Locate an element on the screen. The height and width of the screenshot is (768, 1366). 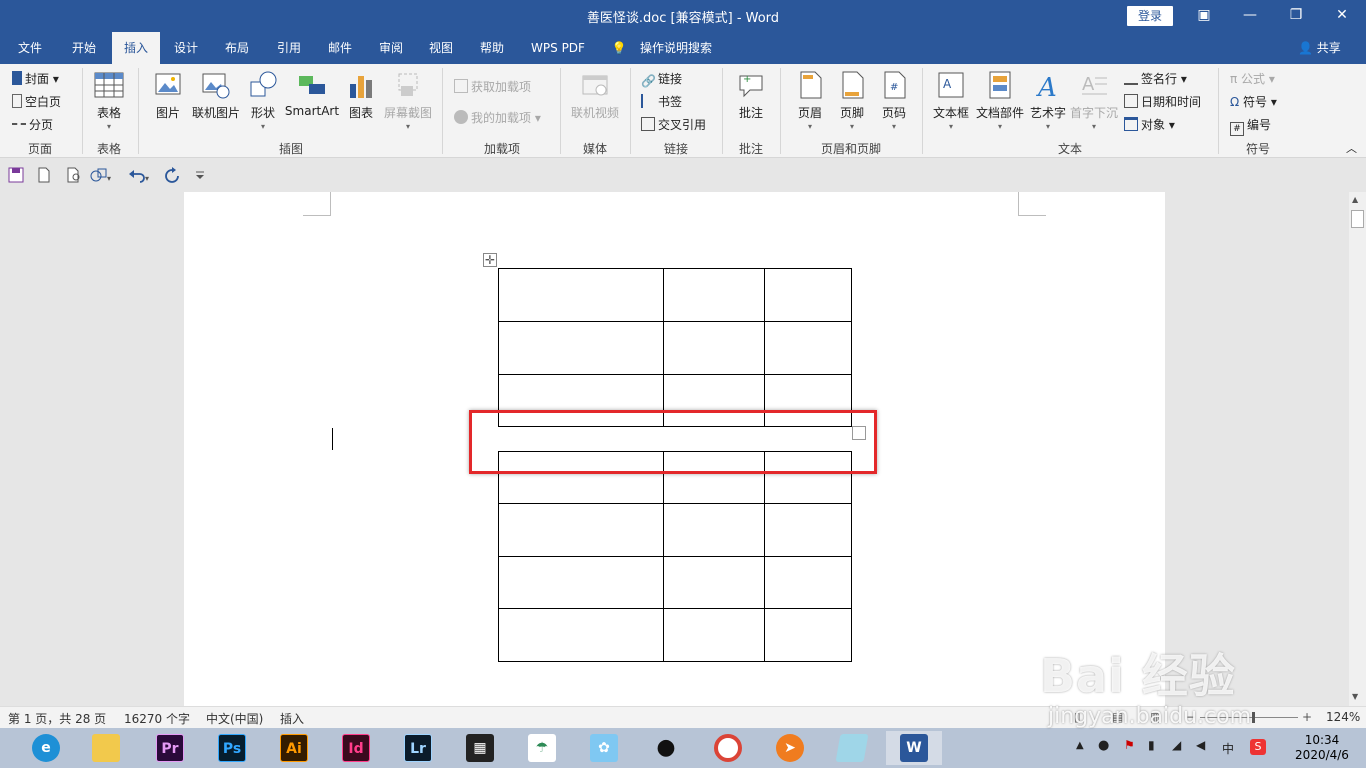
table-move-handle-icon: ✛ is located at coordinates (490, 260).